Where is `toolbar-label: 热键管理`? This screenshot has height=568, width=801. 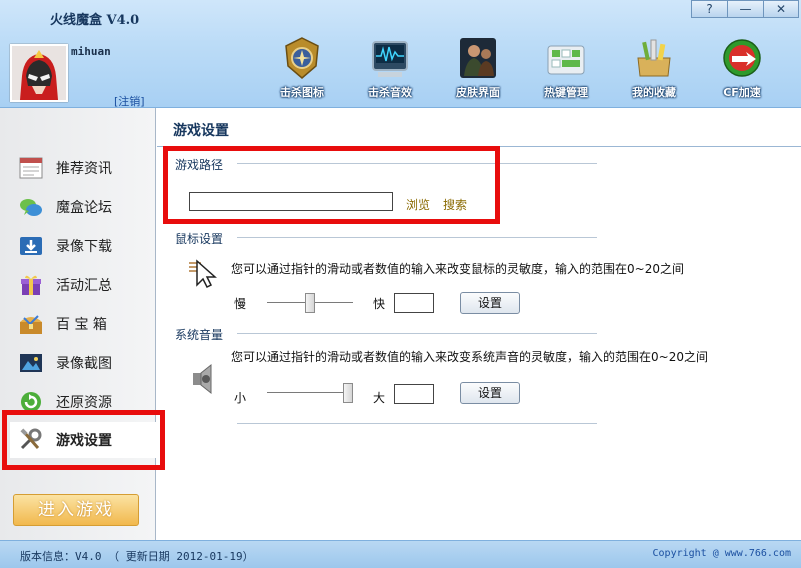 toolbar-label: 热键管理 is located at coordinates (566, 92).